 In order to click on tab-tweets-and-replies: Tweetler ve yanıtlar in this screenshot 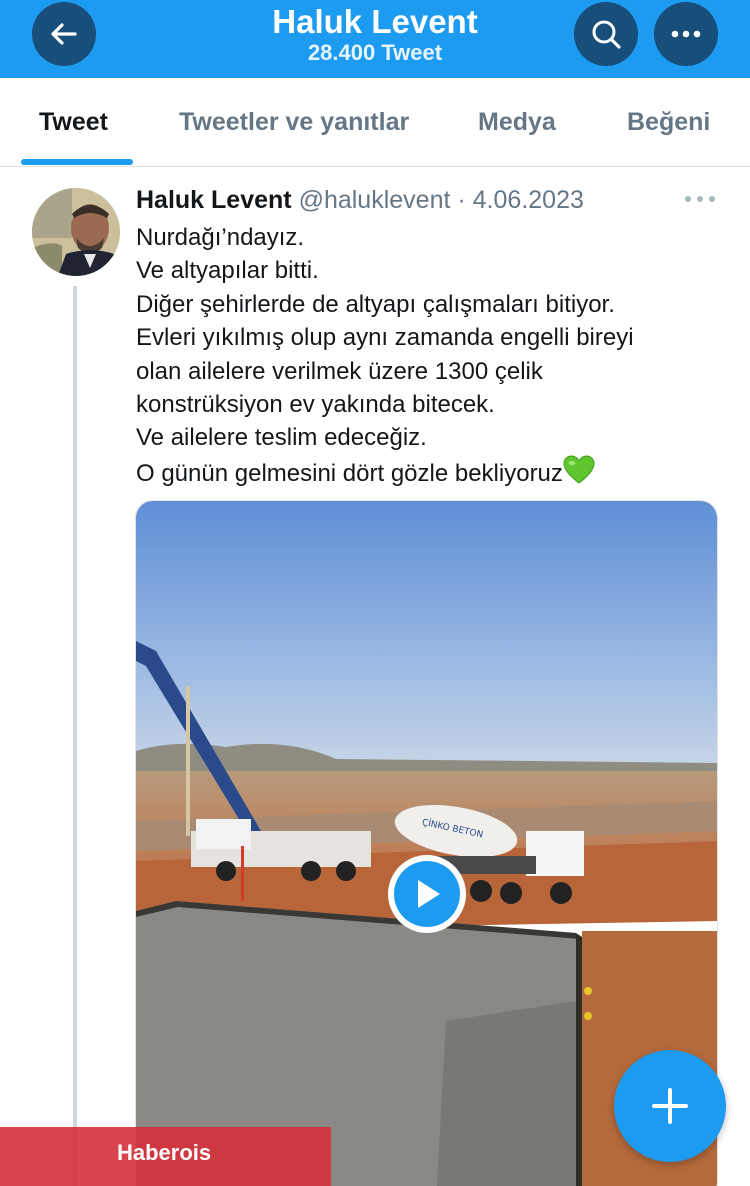, I will do `click(294, 122)`.